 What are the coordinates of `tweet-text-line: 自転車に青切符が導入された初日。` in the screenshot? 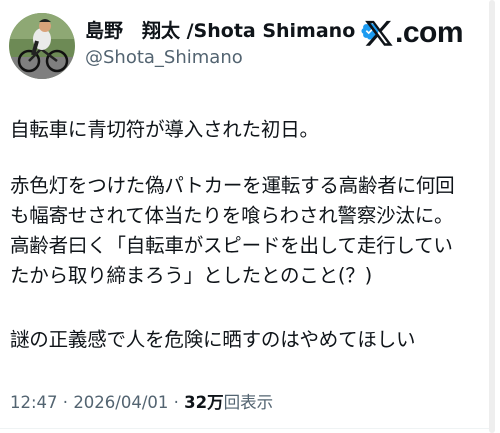 It's located at (164, 129).